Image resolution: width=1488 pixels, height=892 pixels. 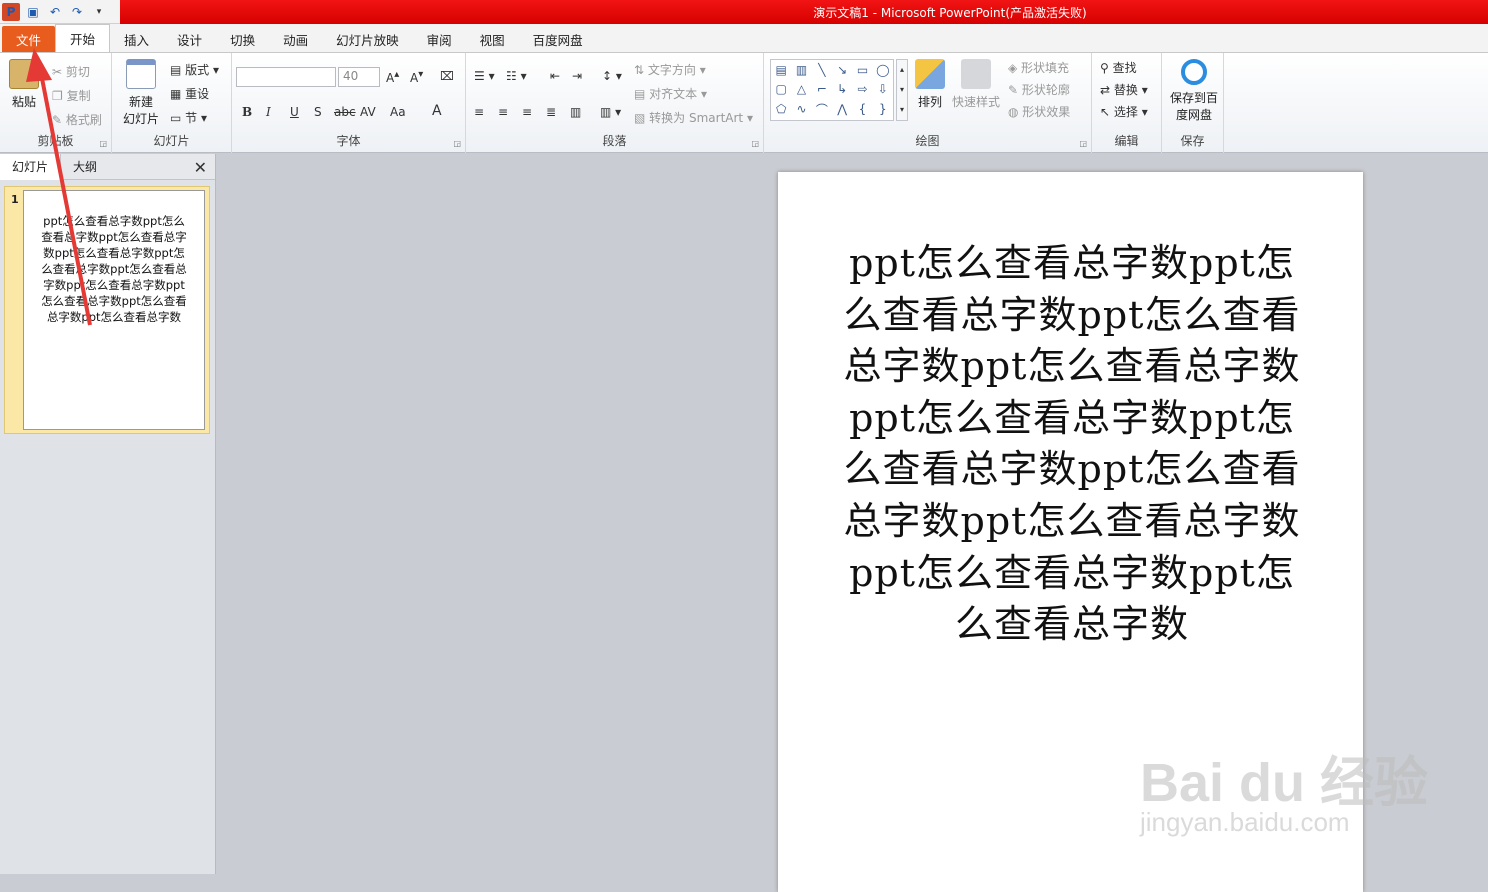 What do you see at coordinates (1124, 111) in the screenshot?
I see `select-button: ↖ 选择 ▾` at bounding box center [1124, 111].